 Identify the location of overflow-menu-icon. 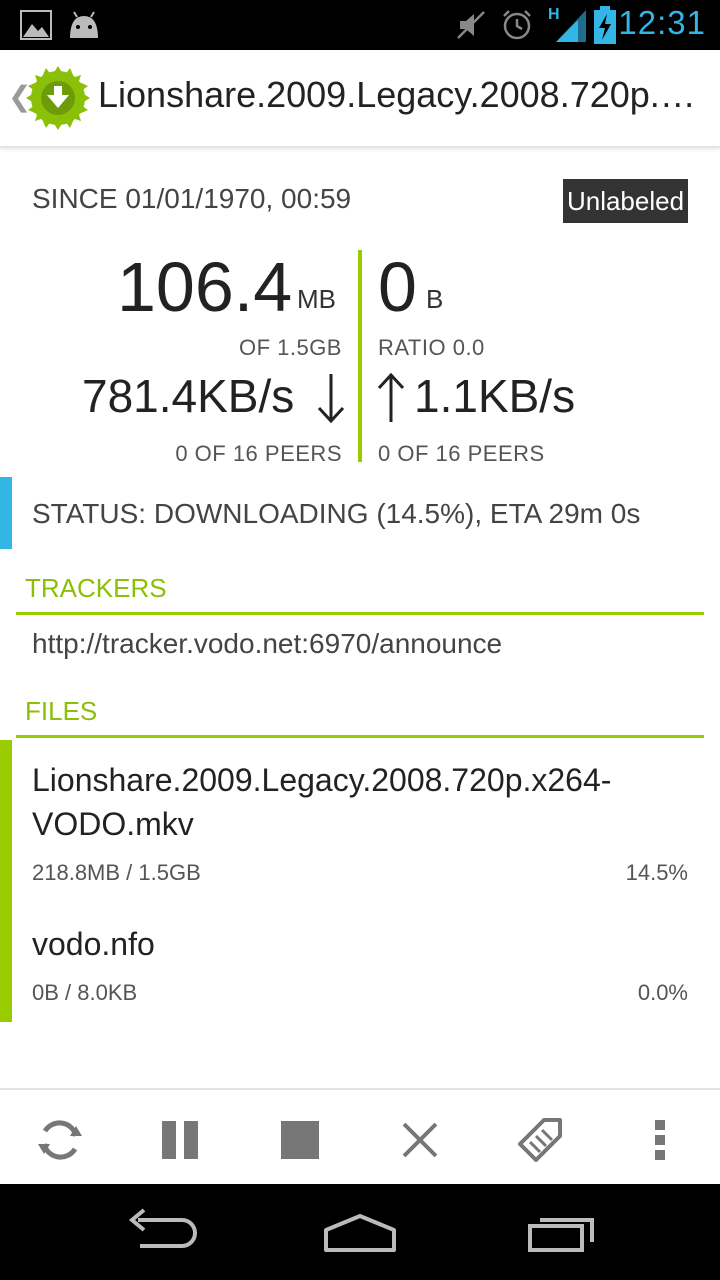
(660, 1140).